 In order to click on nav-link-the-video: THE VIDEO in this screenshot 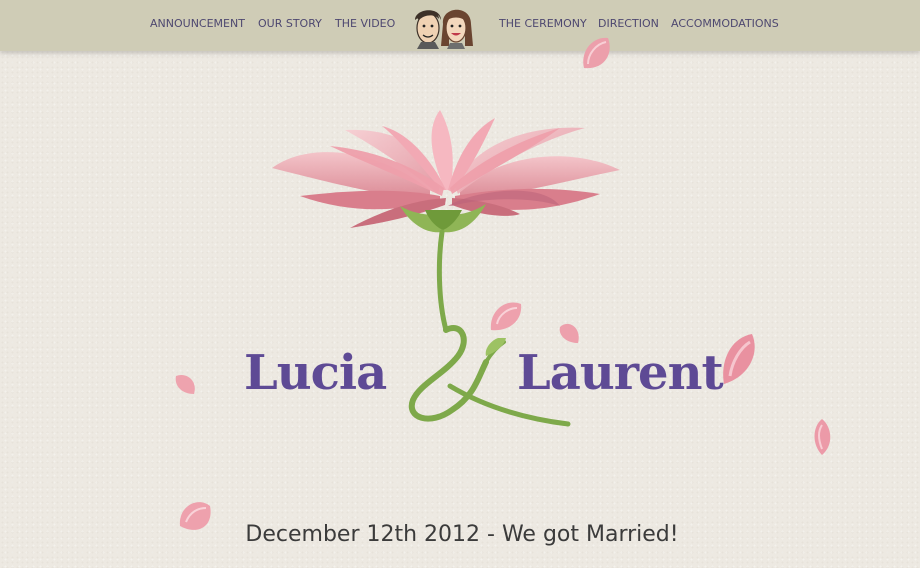, I will do `click(365, 24)`.